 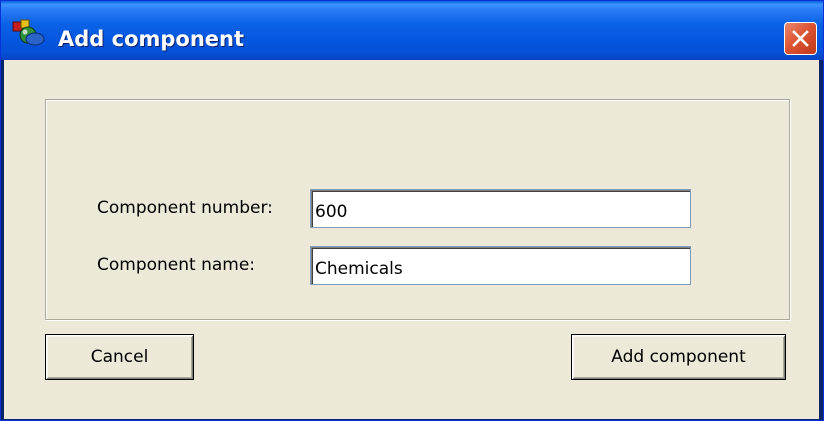 I want to click on app-icon, so click(x=28, y=32).